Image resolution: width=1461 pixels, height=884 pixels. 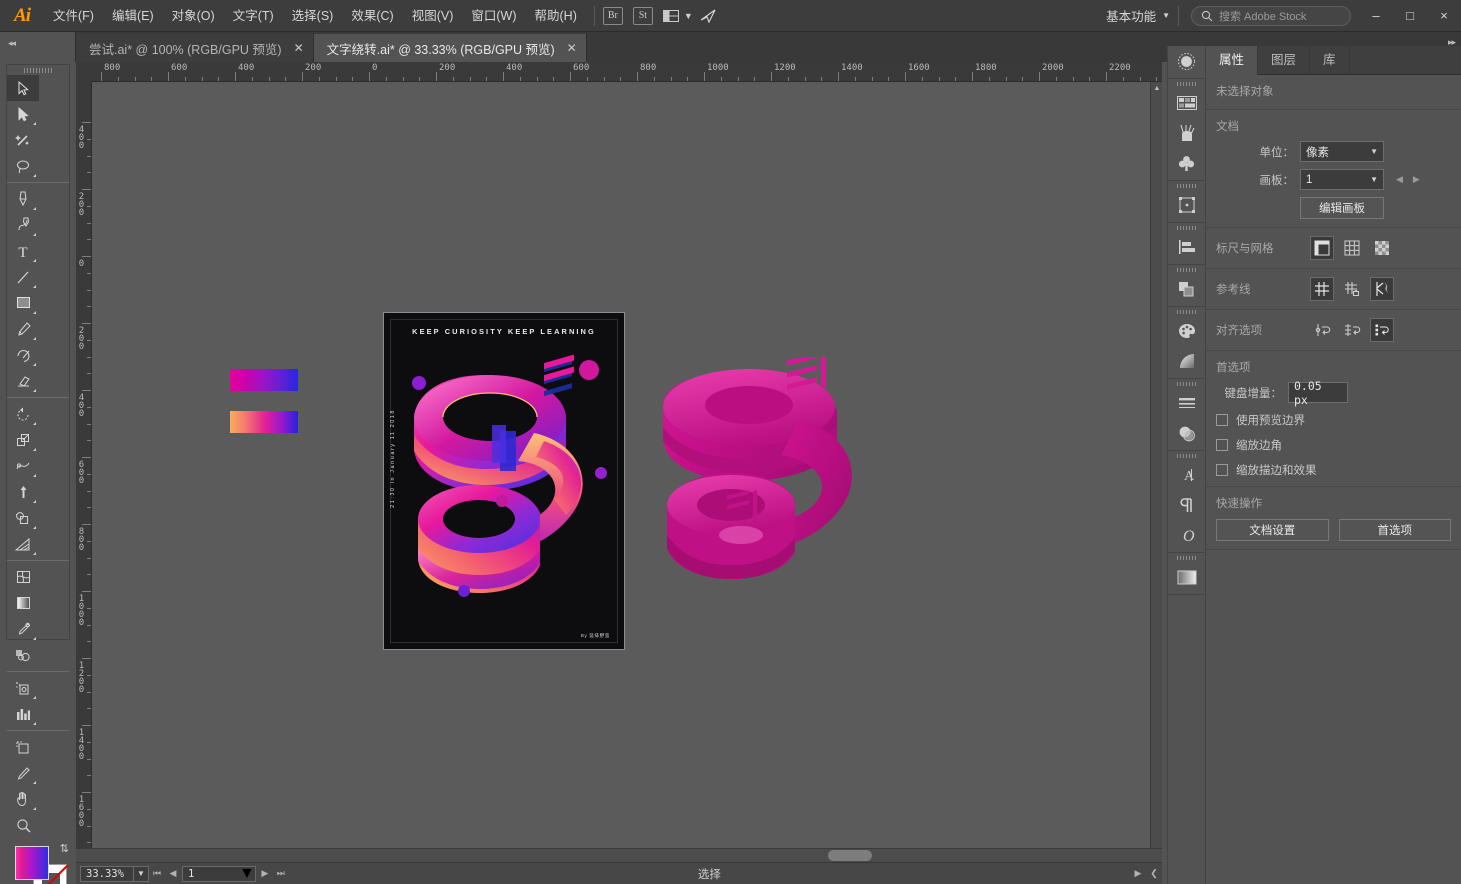 I want to click on snap-to-grid-icon, so click(x=1352, y=330).